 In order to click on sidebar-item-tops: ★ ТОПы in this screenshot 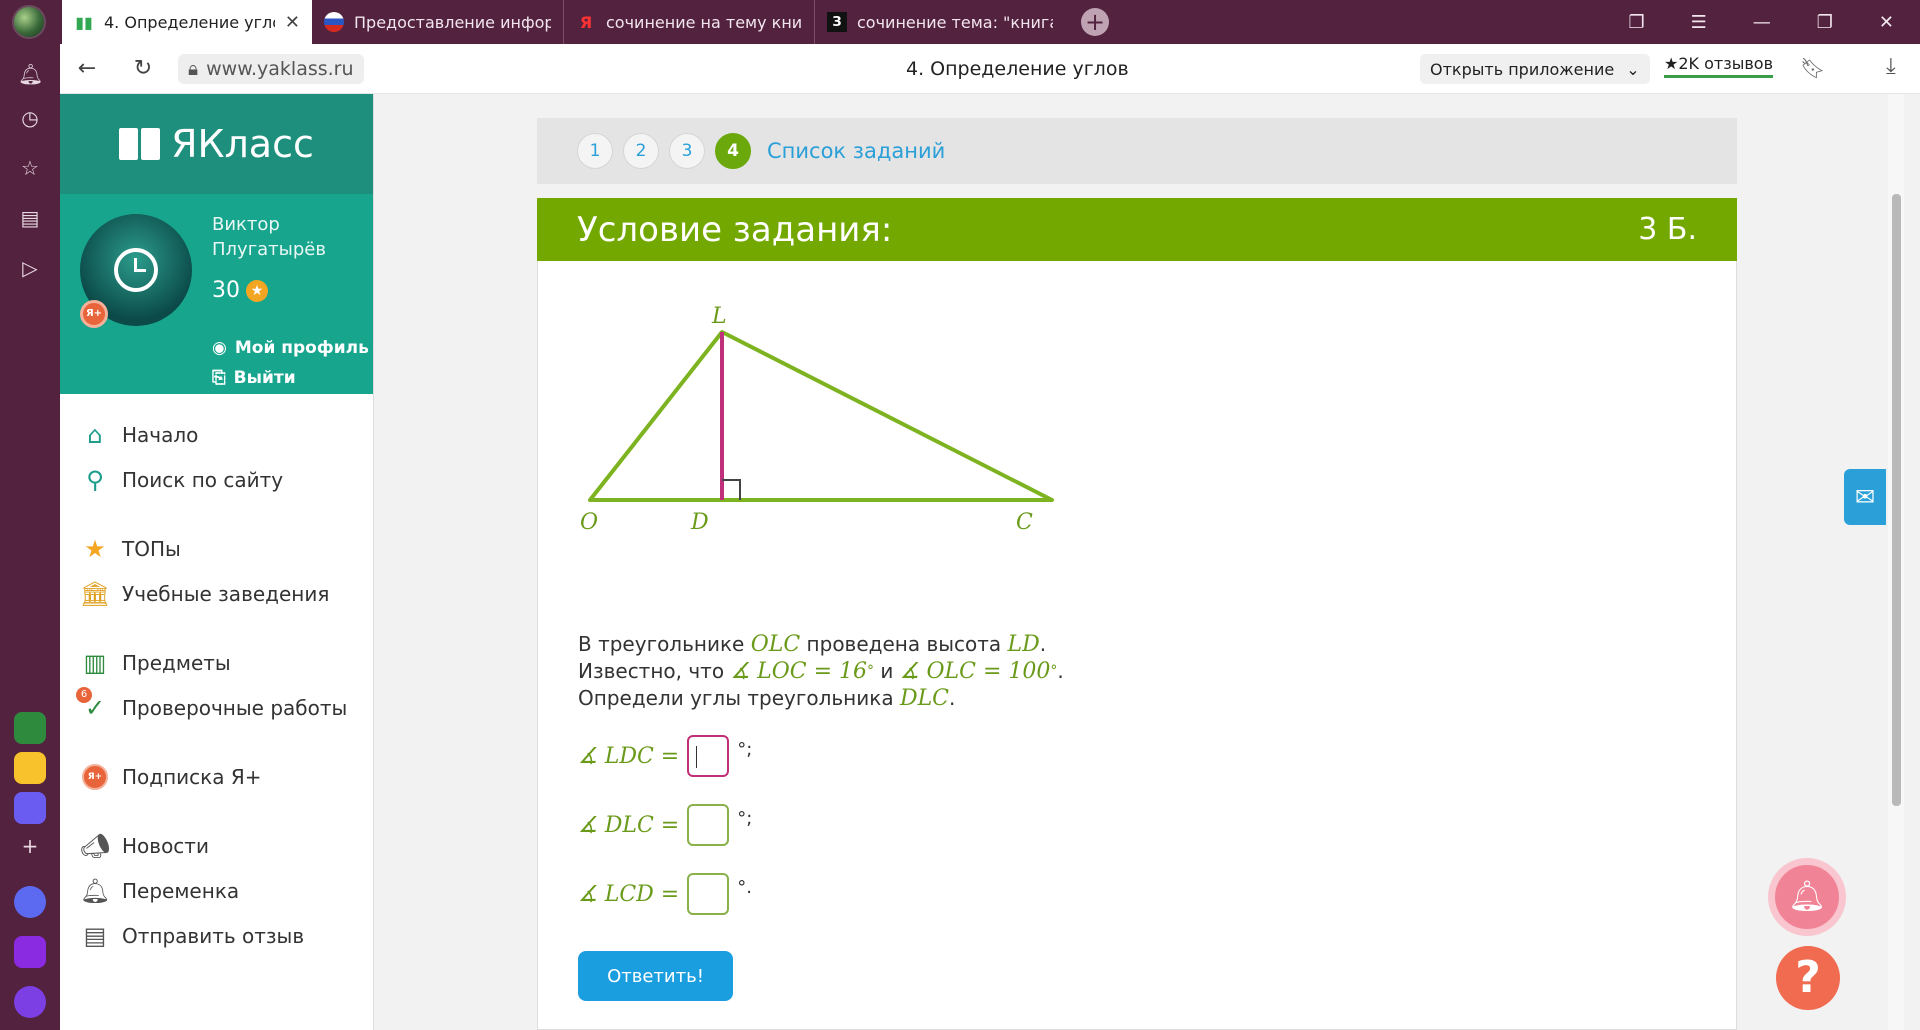, I will do `click(216, 548)`.